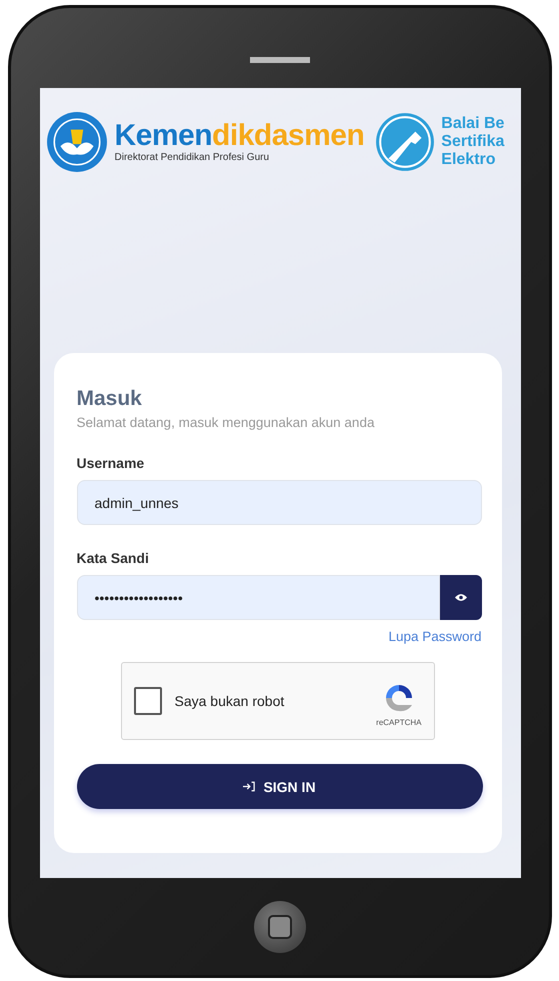 The height and width of the screenshot is (981, 559). What do you see at coordinates (109, 399) in the screenshot?
I see `login-title: Masuk` at bounding box center [109, 399].